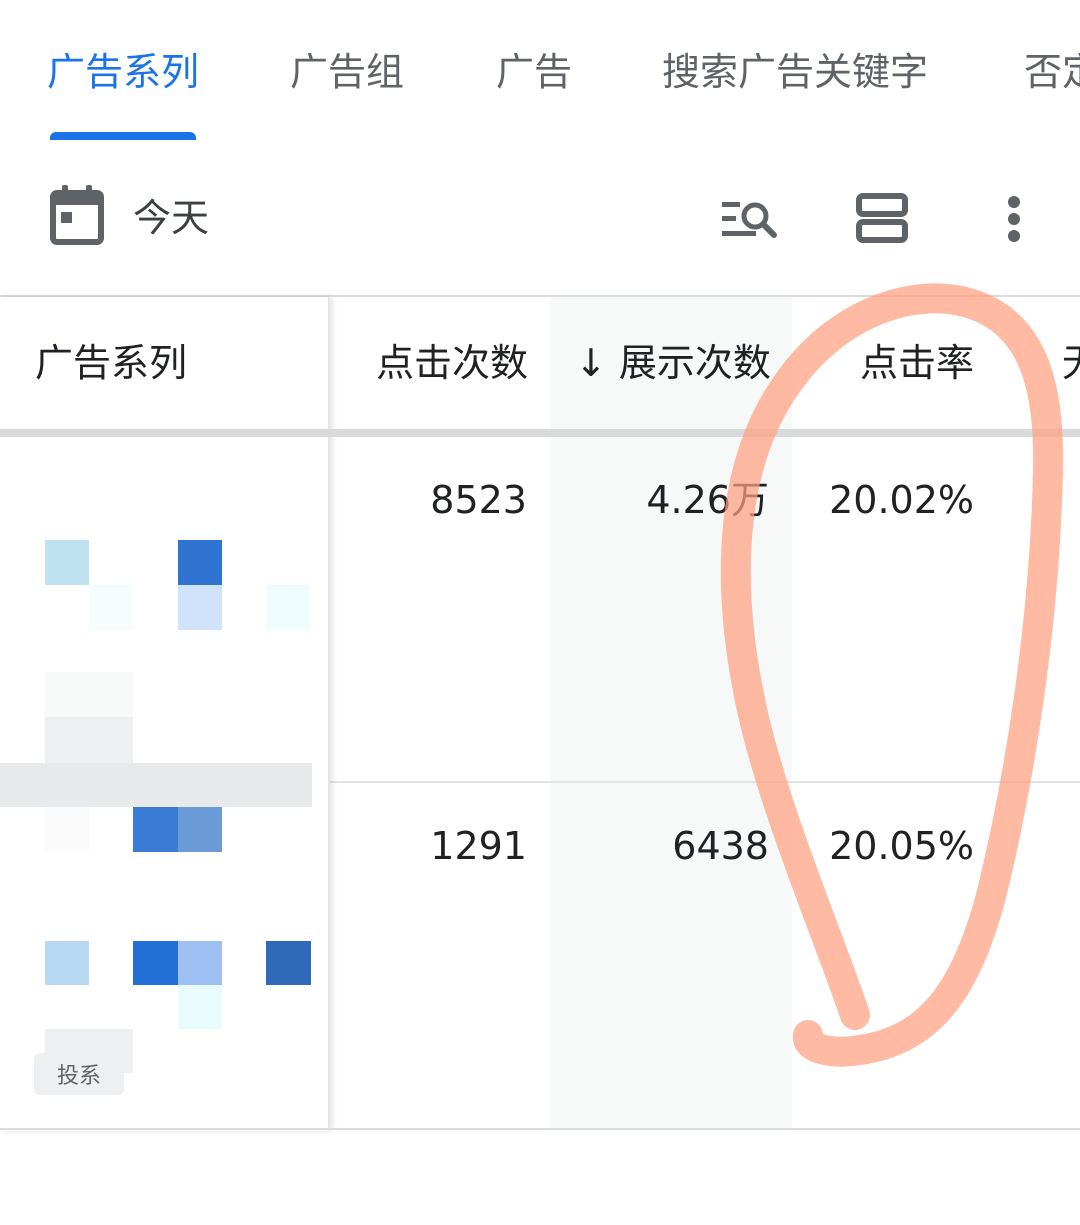  I want to click on row2-clicks: 1291, so click(478, 846).